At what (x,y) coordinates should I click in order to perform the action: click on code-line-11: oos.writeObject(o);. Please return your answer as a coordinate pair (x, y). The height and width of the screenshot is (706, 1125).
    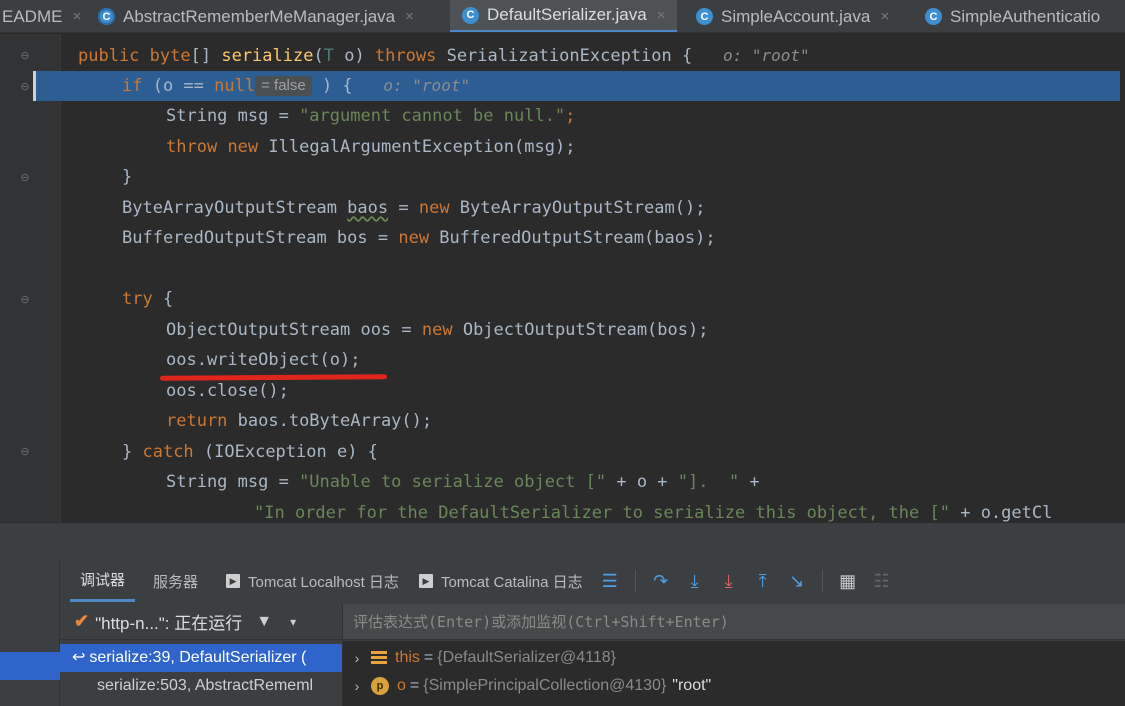
    Looking at the image, I should click on (263, 360).